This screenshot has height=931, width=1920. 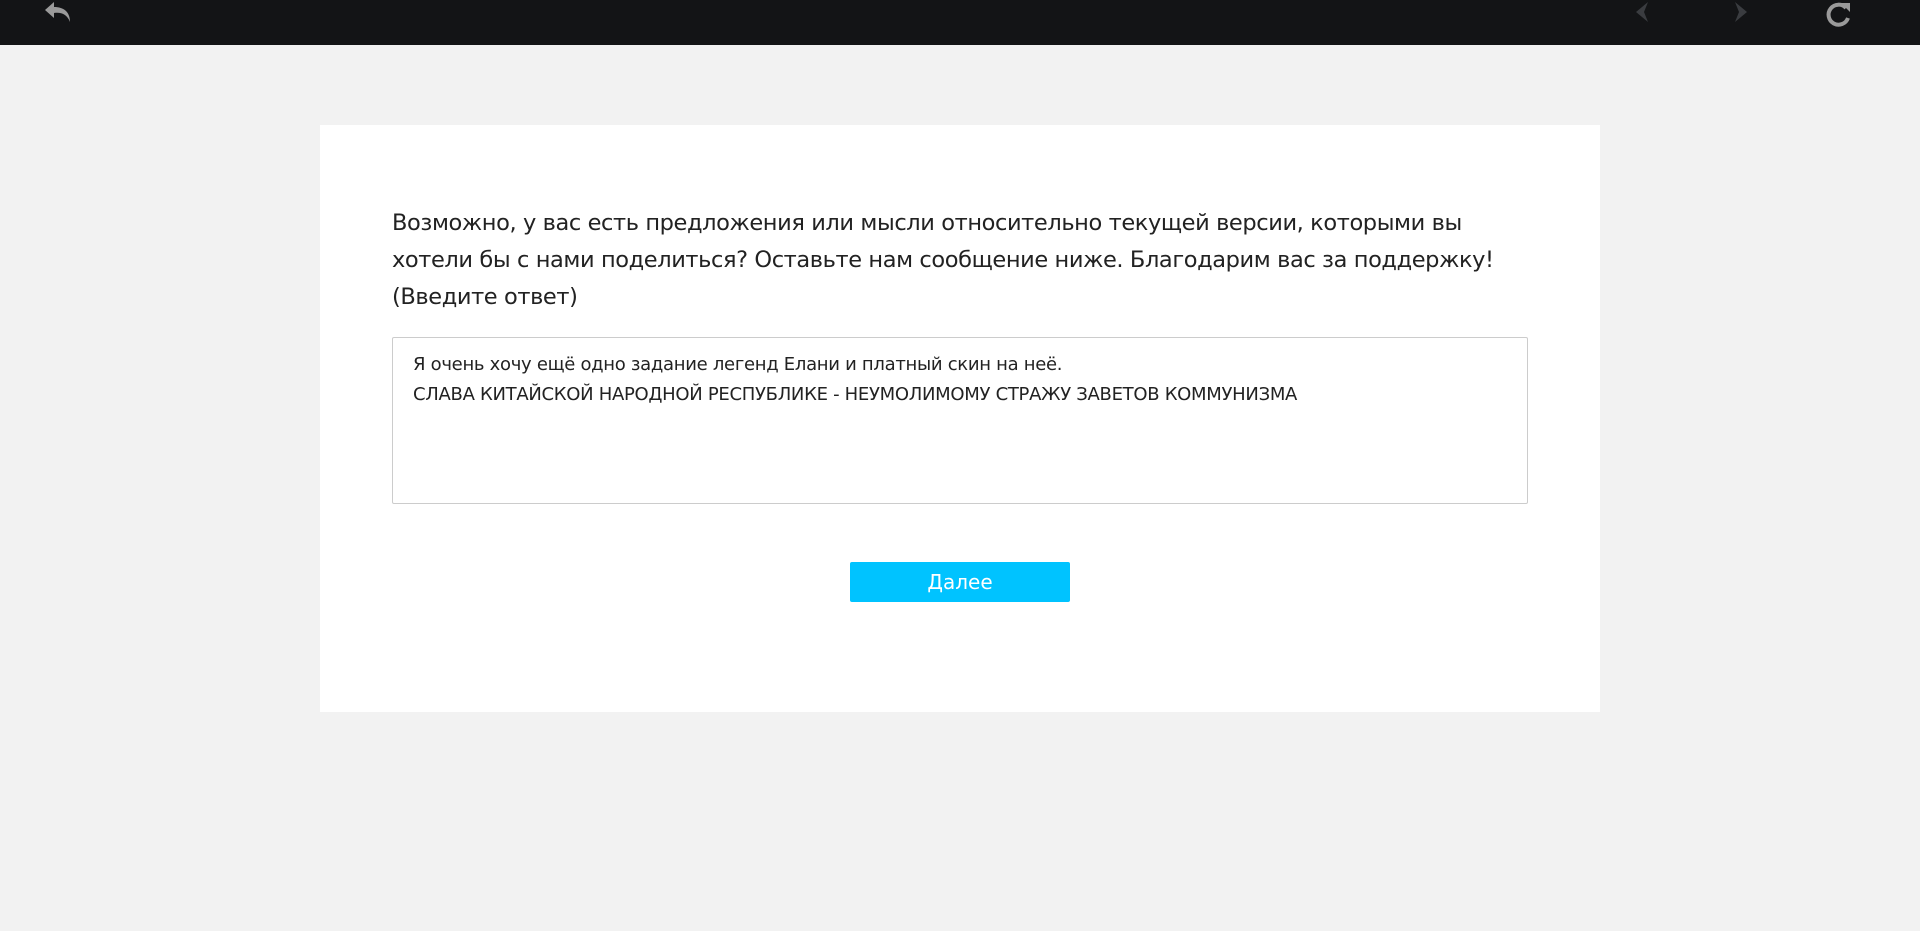 I want to click on answer-textarea, so click(x=960, y=420).